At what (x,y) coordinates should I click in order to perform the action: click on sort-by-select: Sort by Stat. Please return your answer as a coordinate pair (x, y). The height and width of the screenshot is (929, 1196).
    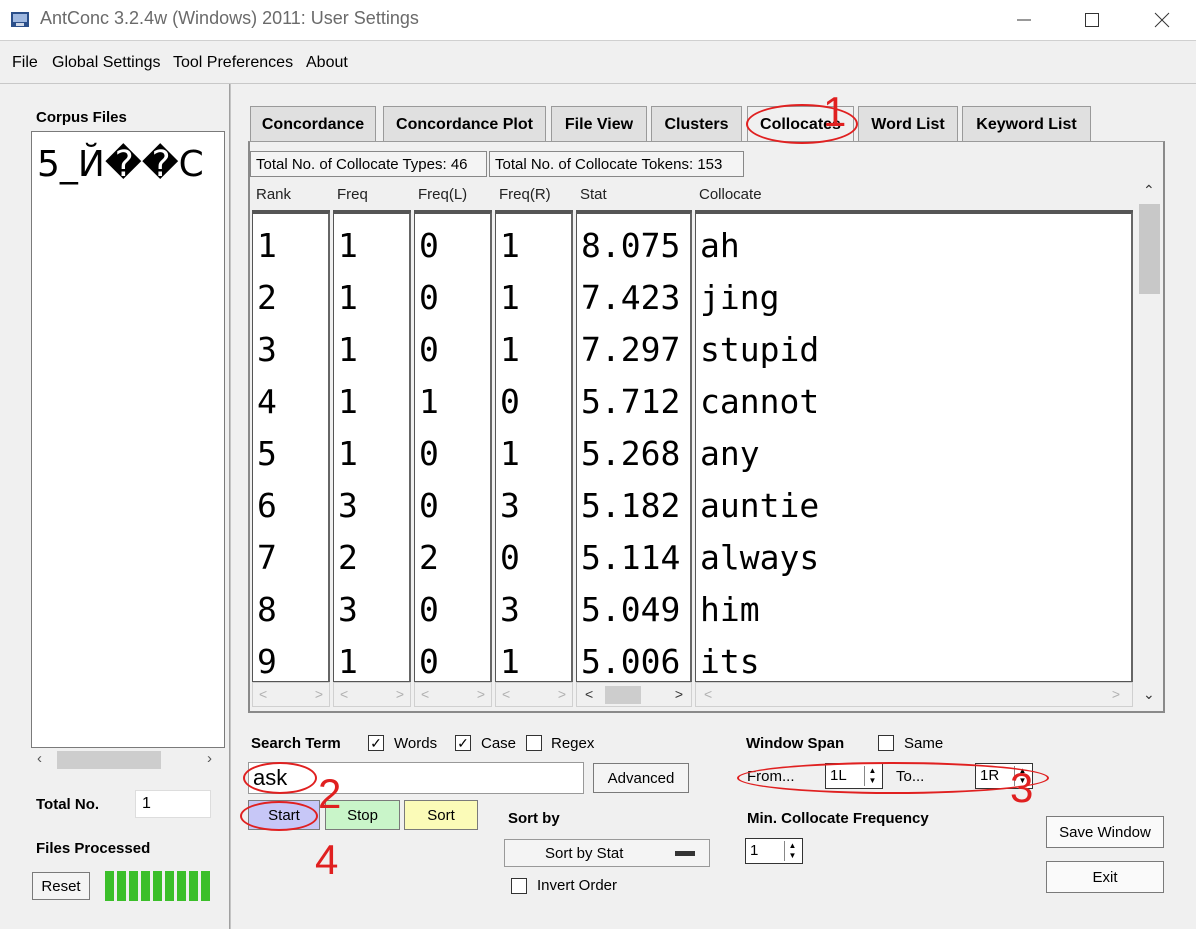
    Looking at the image, I should click on (607, 853).